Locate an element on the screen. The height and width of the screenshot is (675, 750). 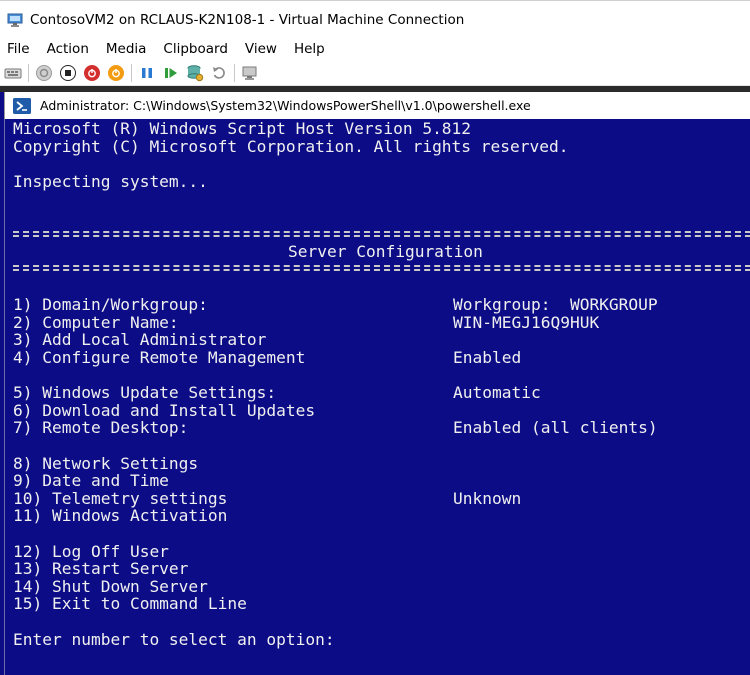
menu-file: File is located at coordinates (18, 49).